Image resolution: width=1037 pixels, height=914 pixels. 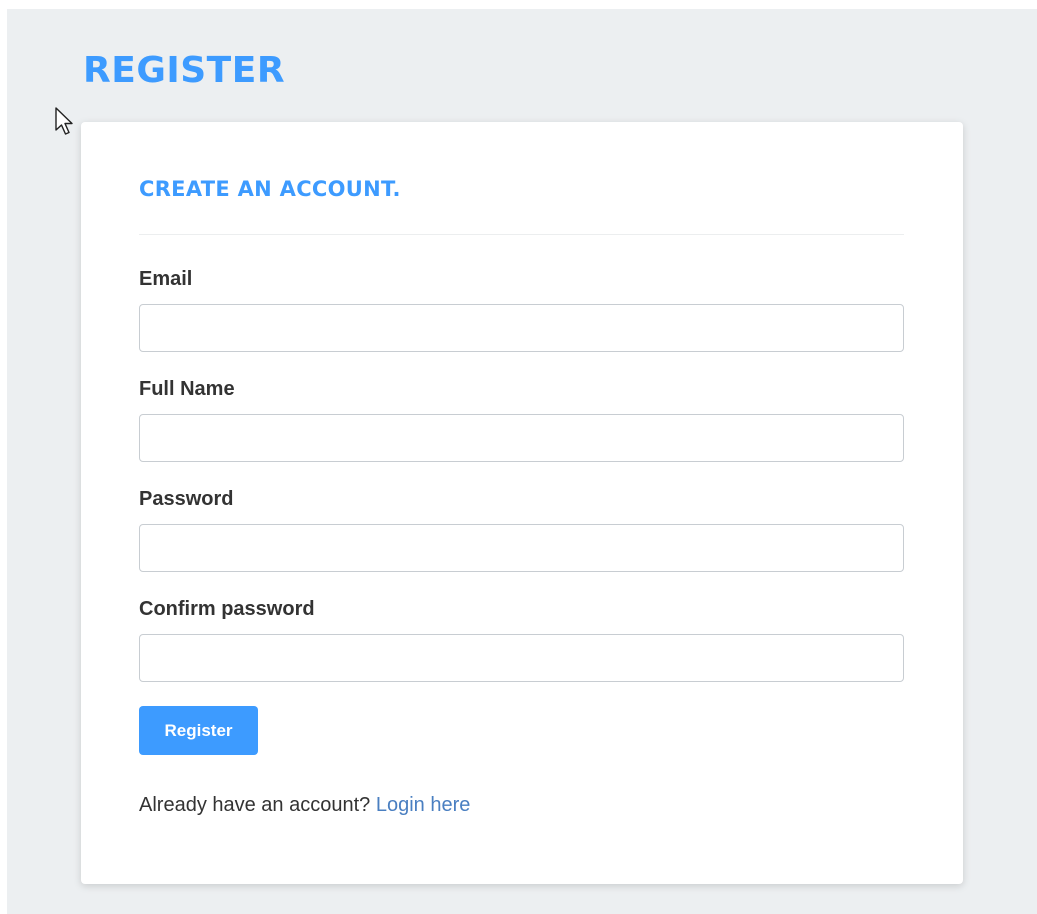 I want to click on page-title: REGISTER, so click(x=184, y=70).